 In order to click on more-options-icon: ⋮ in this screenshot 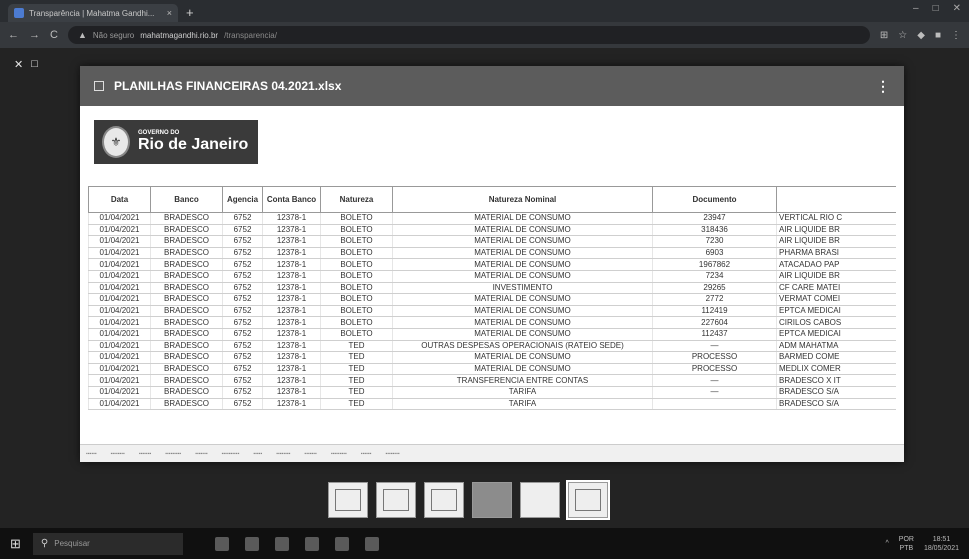, I will do `click(883, 86)`.